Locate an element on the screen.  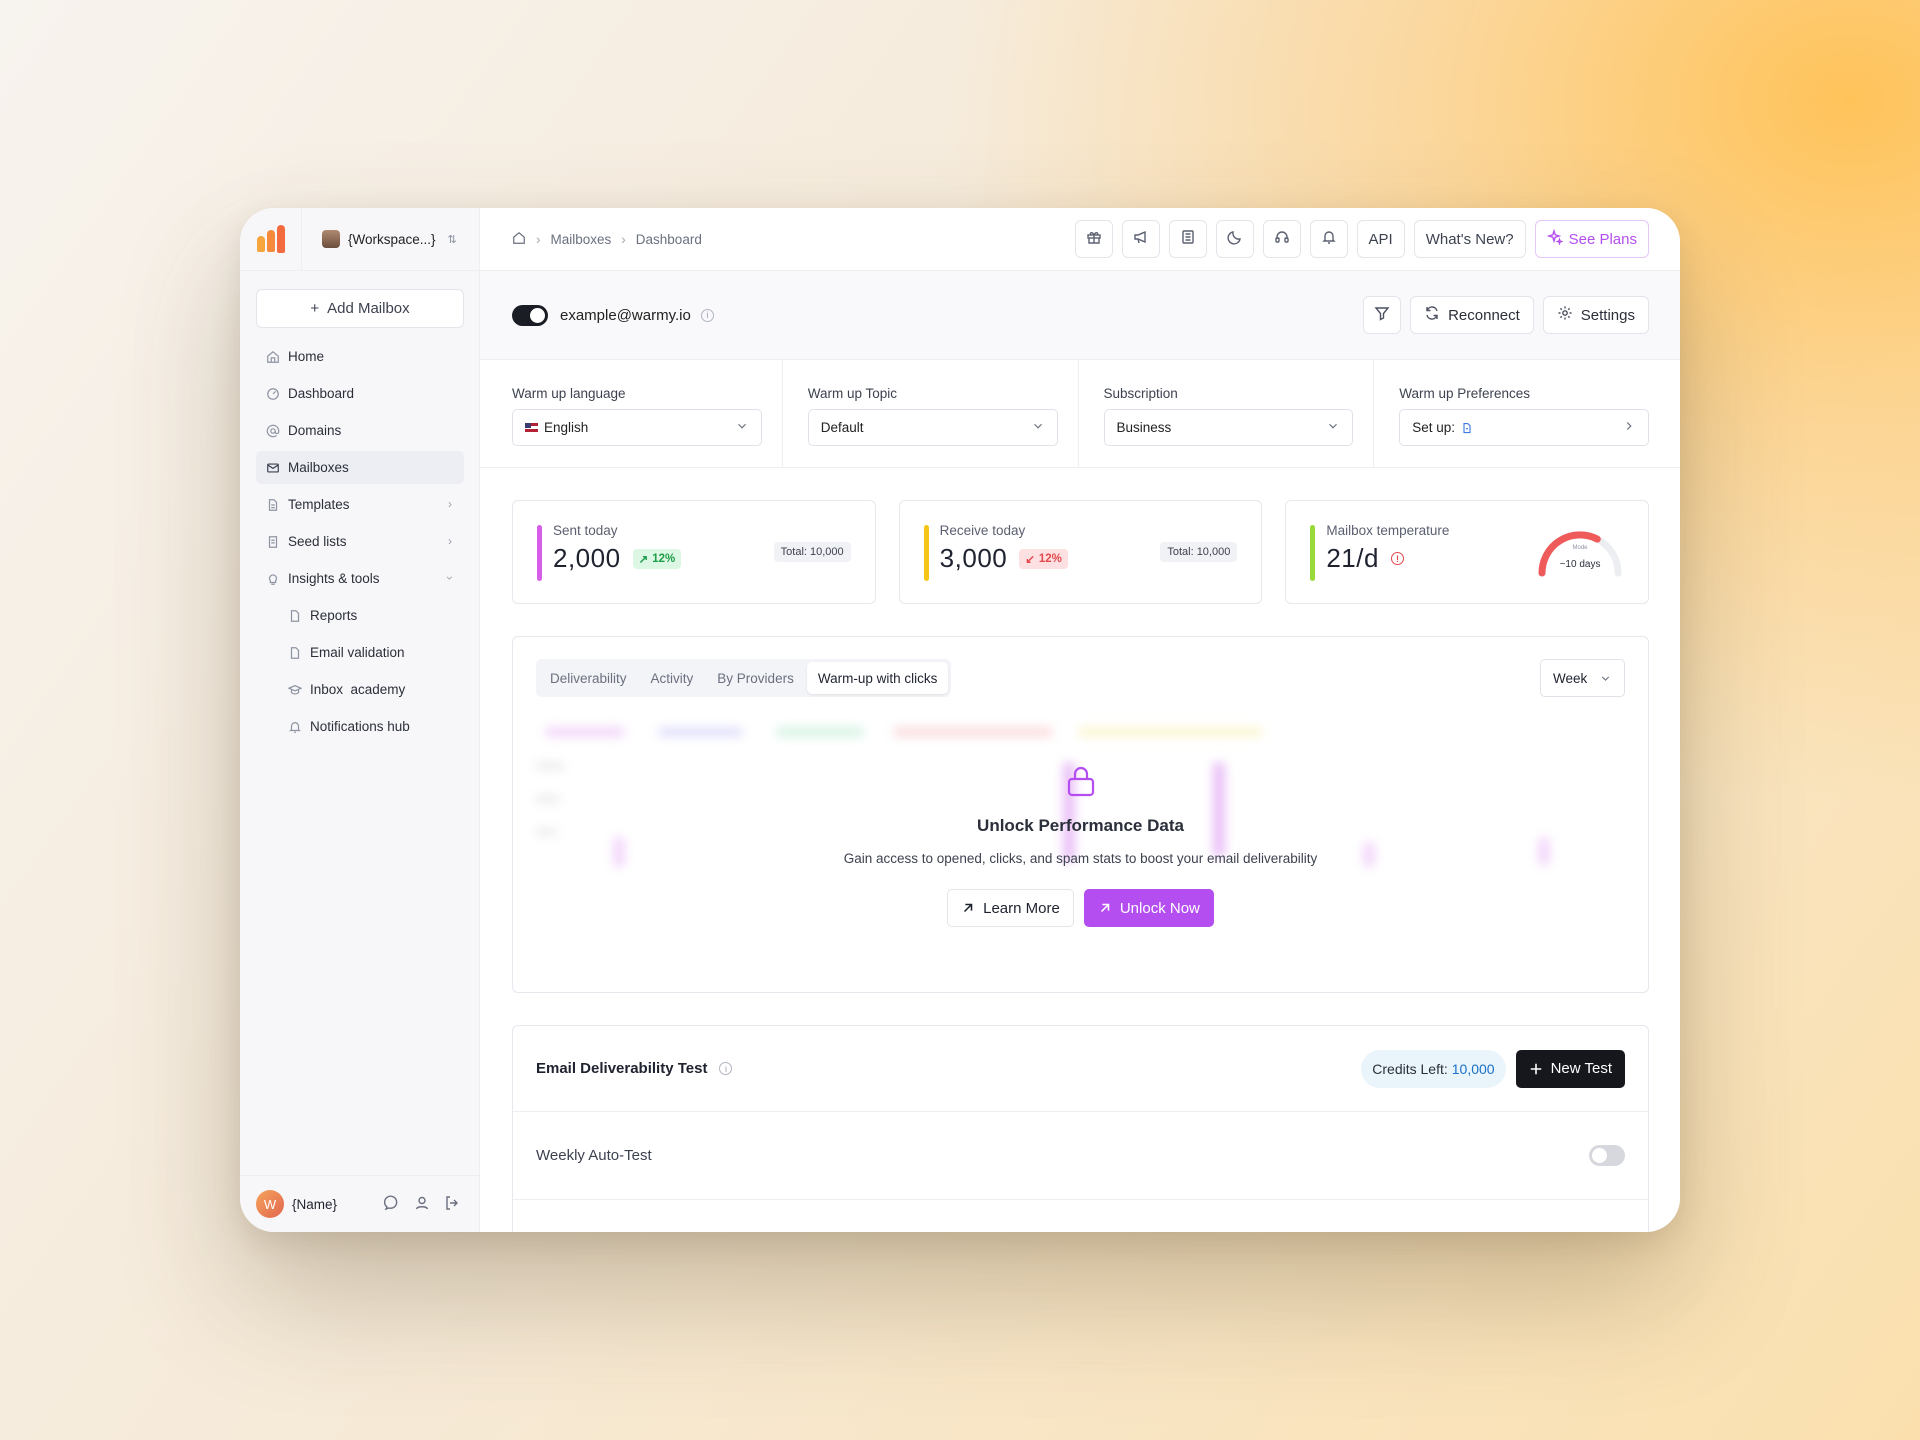
sidebar-item-insights: Insights & tools › is located at coordinates (360, 578).